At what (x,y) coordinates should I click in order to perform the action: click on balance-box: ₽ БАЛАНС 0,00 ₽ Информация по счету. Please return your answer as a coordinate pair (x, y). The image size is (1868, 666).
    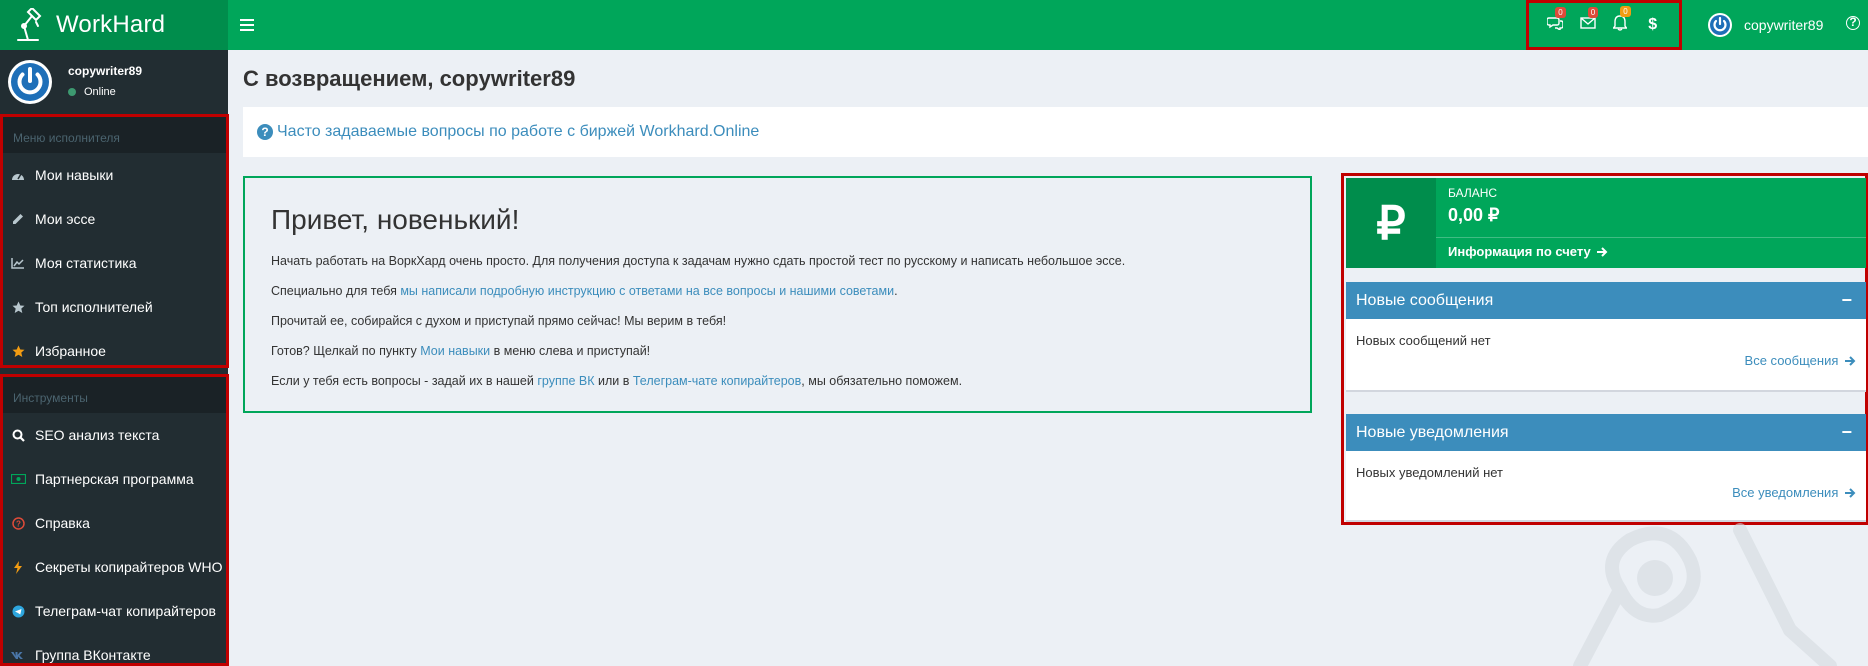
    Looking at the image, I should click on (1606, 223).